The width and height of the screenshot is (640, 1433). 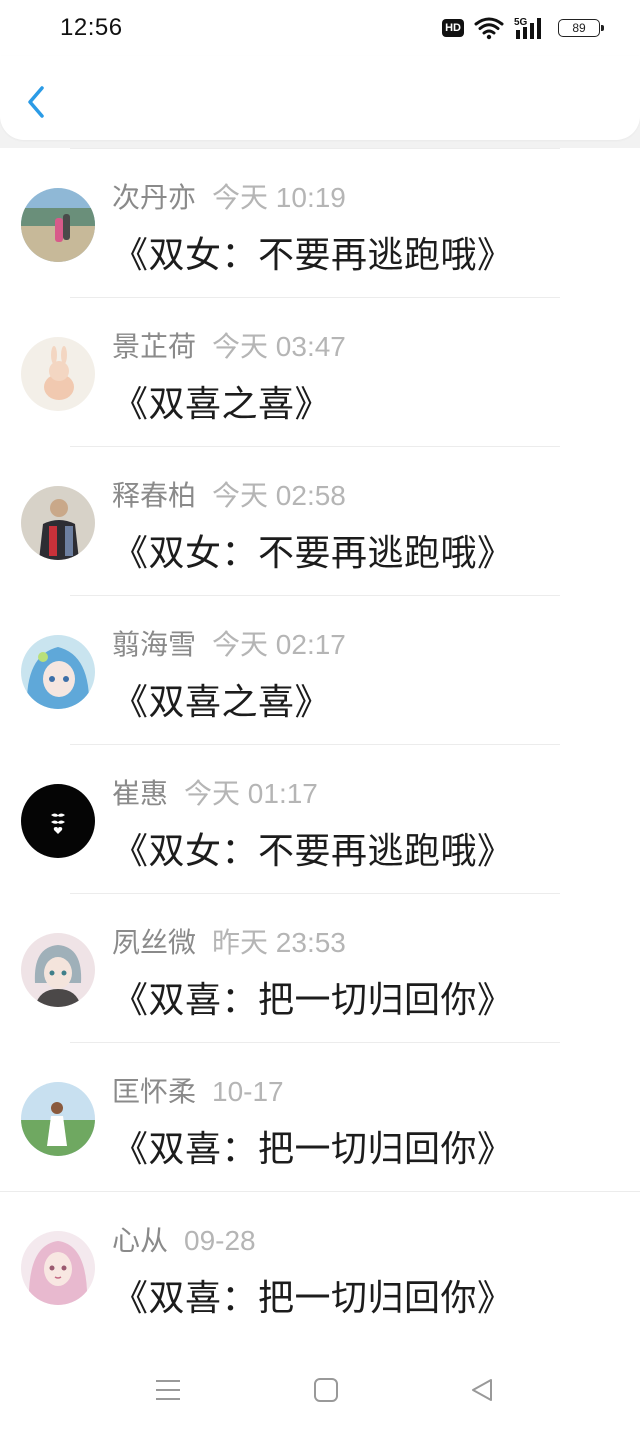 What do you see at coordinates (320, 967) in the screenshot?
I see `list-item: 夙丝微 昨天 23:53 《双喜：把一切归回你》` at bounding box center [320, 967].